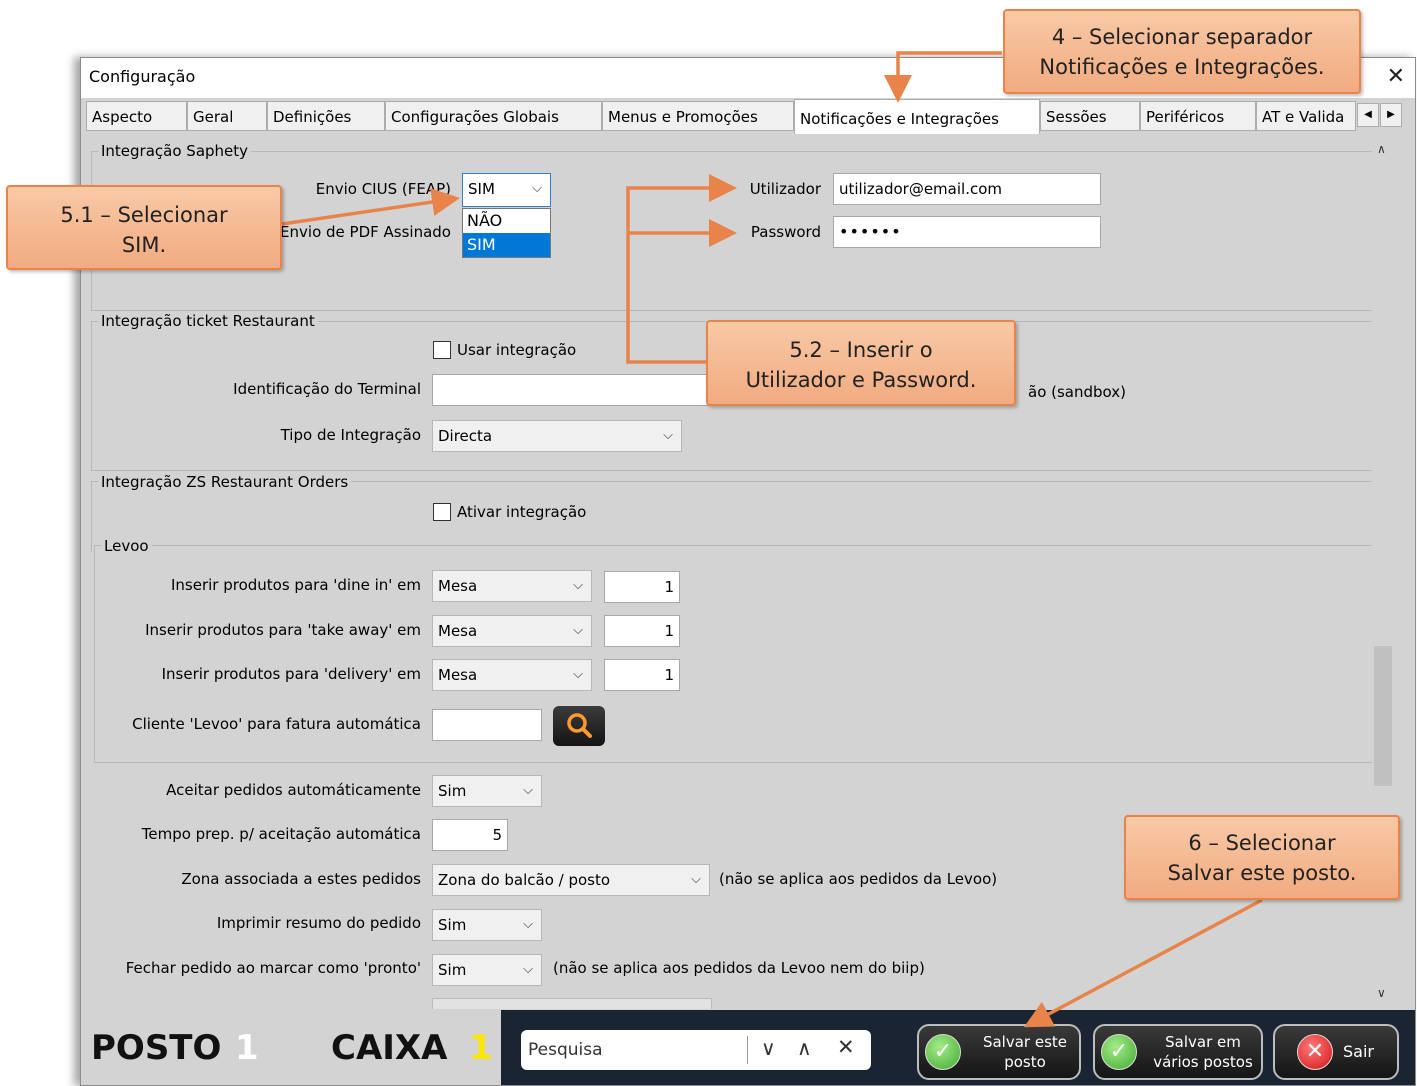 The width and height of the screenshot is (1417, 1086). What do you see at coordinates (861, 380) in the screenshot?
I see `callout-step-5-2-line2: Utilizador e Password.` at bounding box center [861, 380].